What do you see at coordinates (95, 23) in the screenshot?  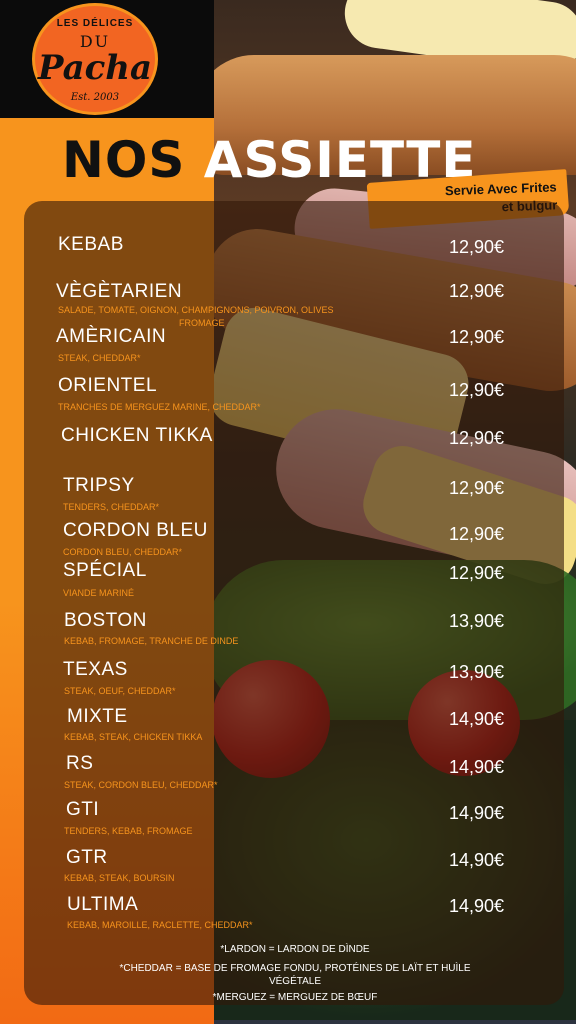 I see `logo-top-text: LES DÉLICES` at bounding box center [95, 23].